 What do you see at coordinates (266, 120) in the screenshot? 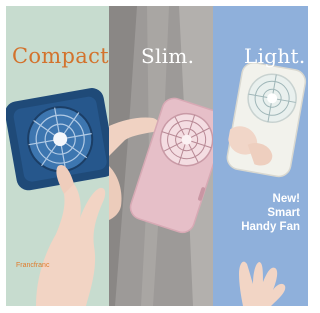
I see `white-light-fan` at bounding box center [266, 120].